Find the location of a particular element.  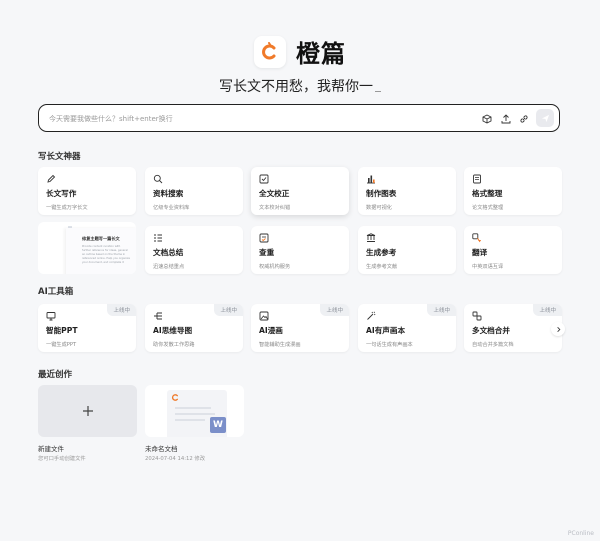

slogan: 写长文不用愁，我帮你一 is located at coordinates (300, 86).